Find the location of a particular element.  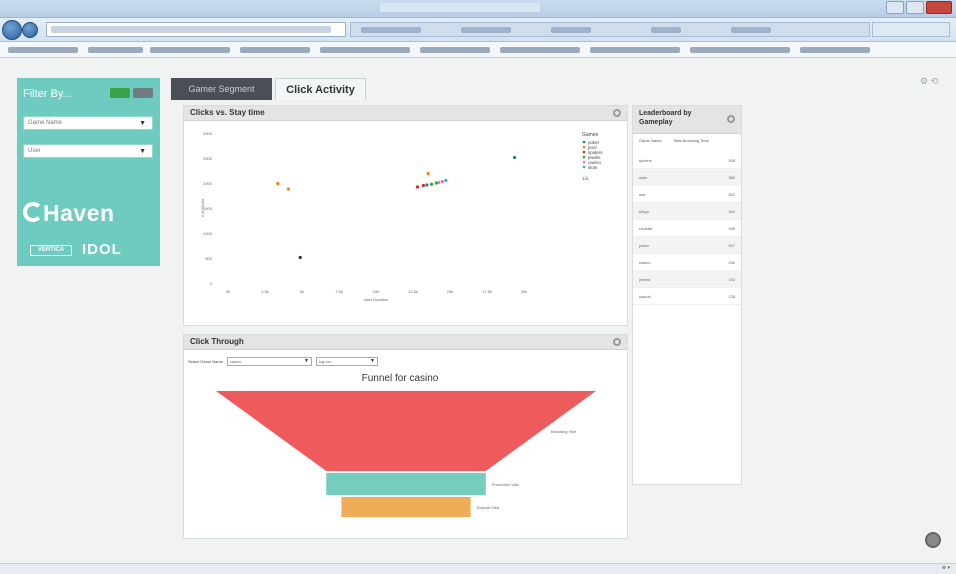

help-button is located at coordinates (933, 540).